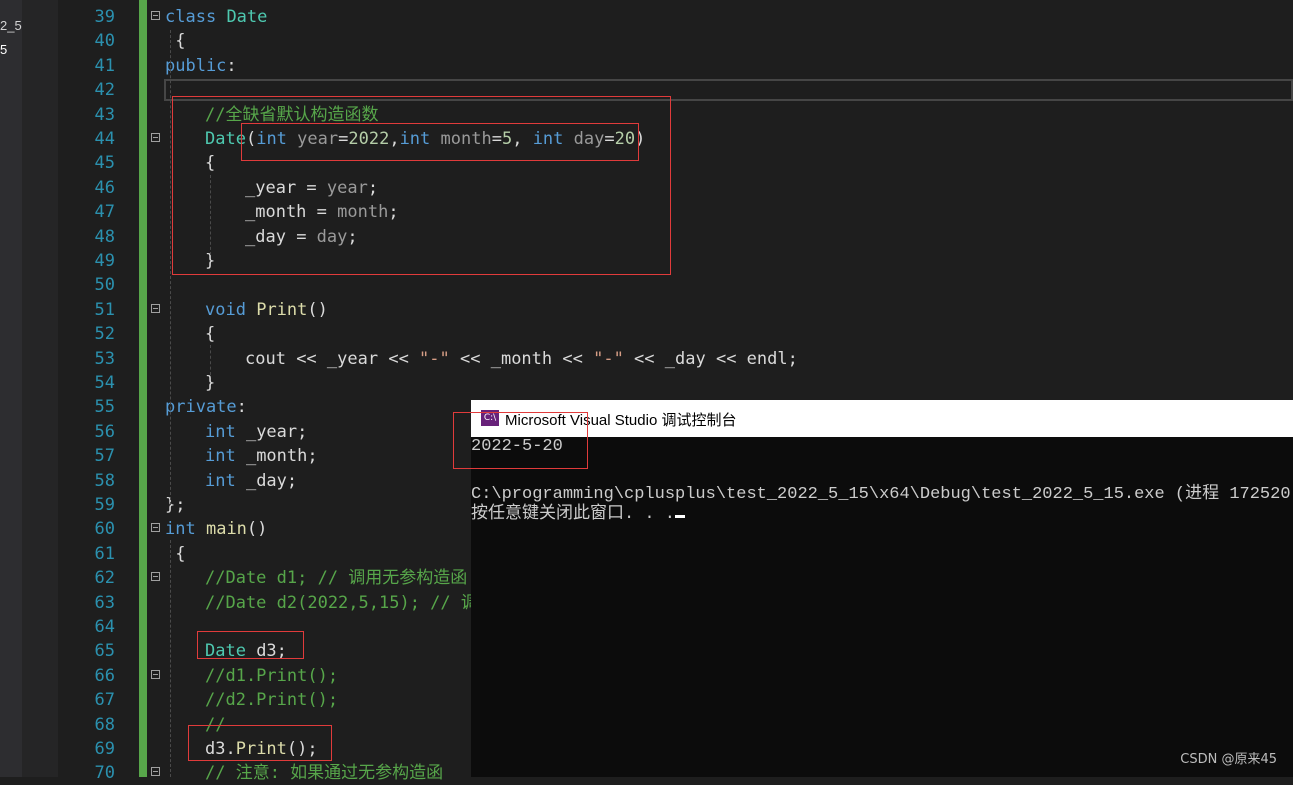 This screenshot has width=1293, height=785. What do you see at coordinates (257, 529) in the screenshot?
I see `code-token: ()` at bounding box center [257, 529].